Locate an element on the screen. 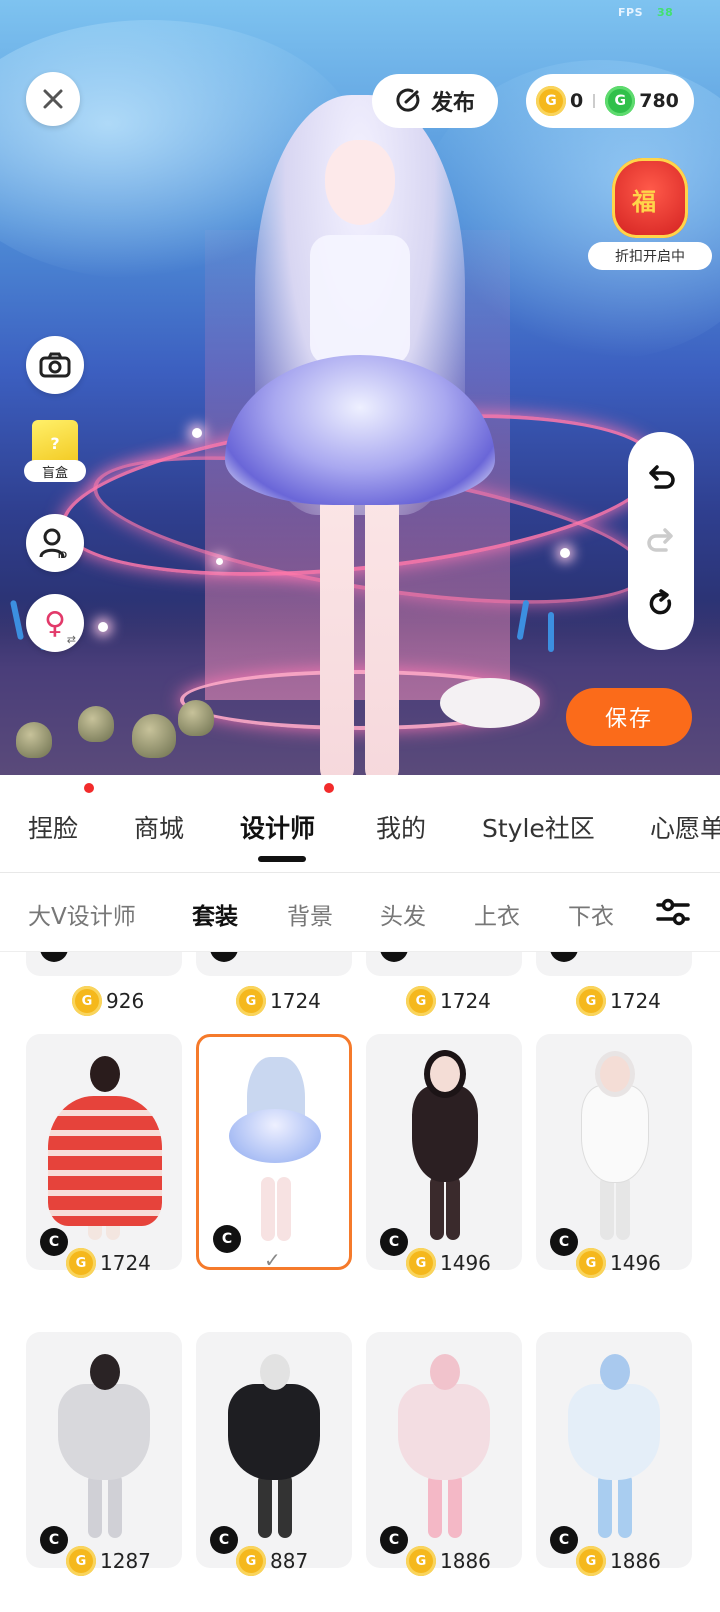  character-top is located at coordinates (360, 300).